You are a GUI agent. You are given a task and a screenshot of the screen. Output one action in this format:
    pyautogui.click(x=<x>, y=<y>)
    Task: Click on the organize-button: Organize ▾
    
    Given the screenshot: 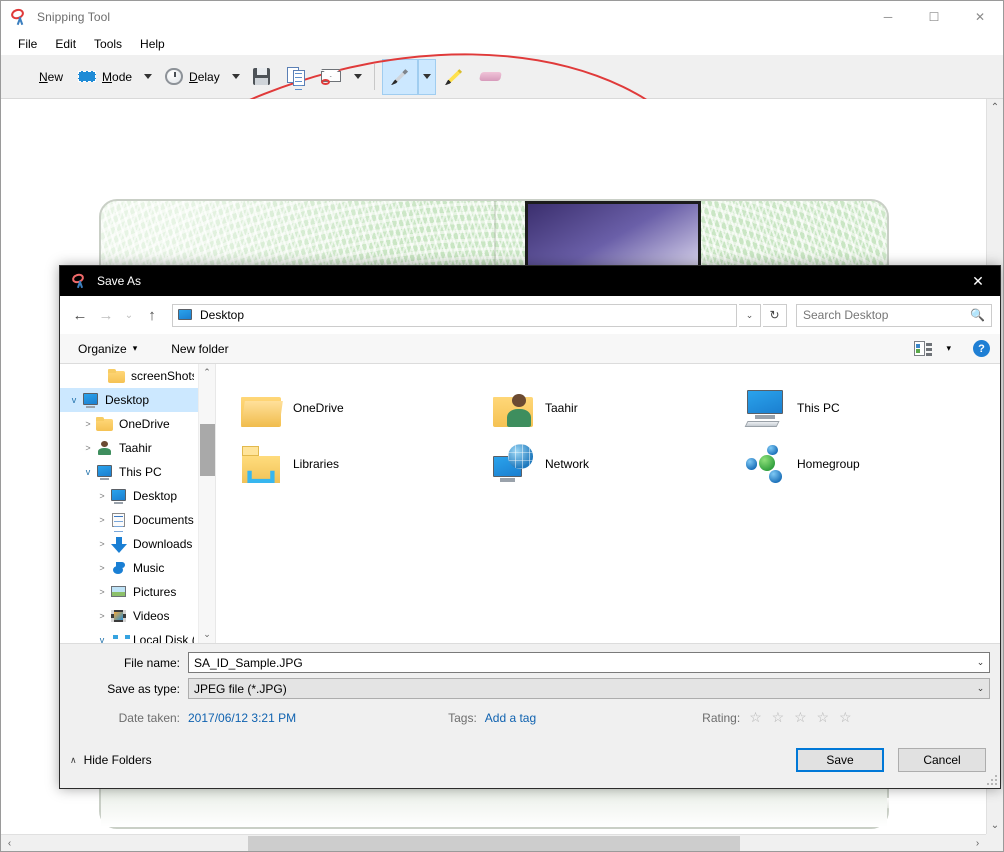 What is the action you would take?
    pyautogui.click(x=107, y=349)
    